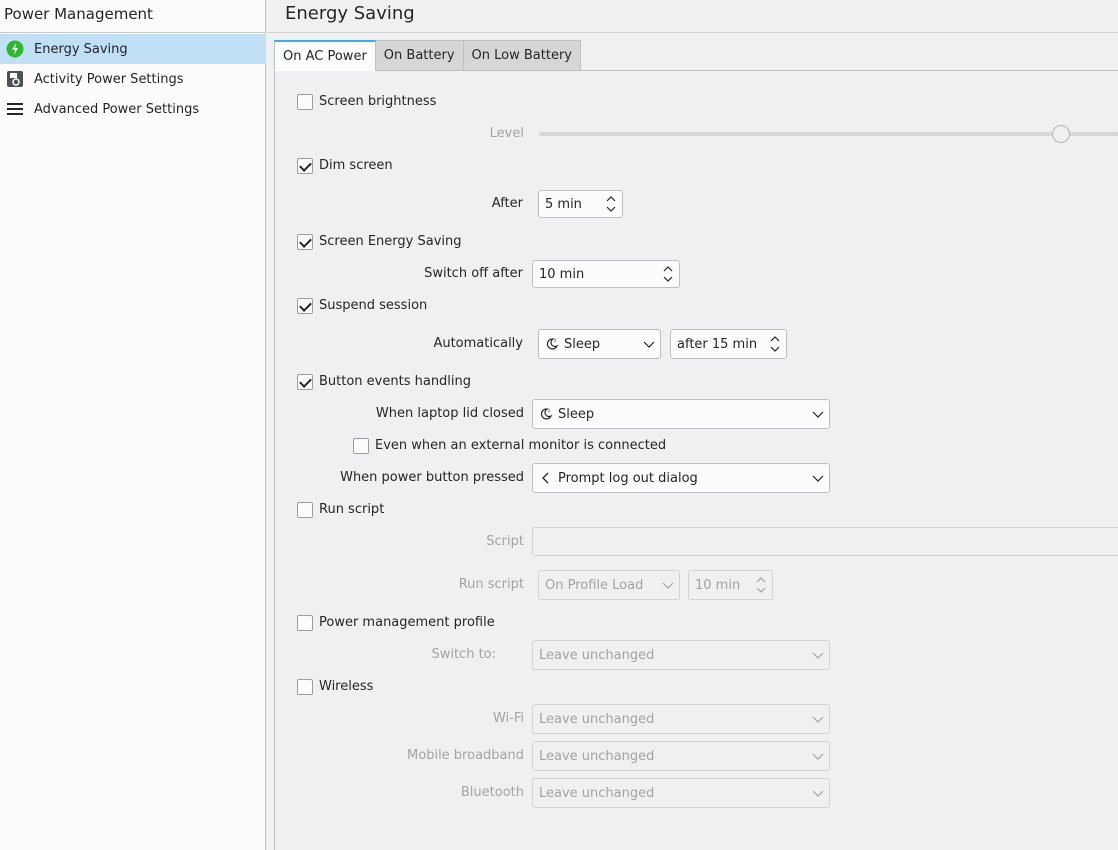  Describe the element at coordinates (681, 793) in the screenshot. I see `bluetooth-combo: Leave unchanged` at that location.